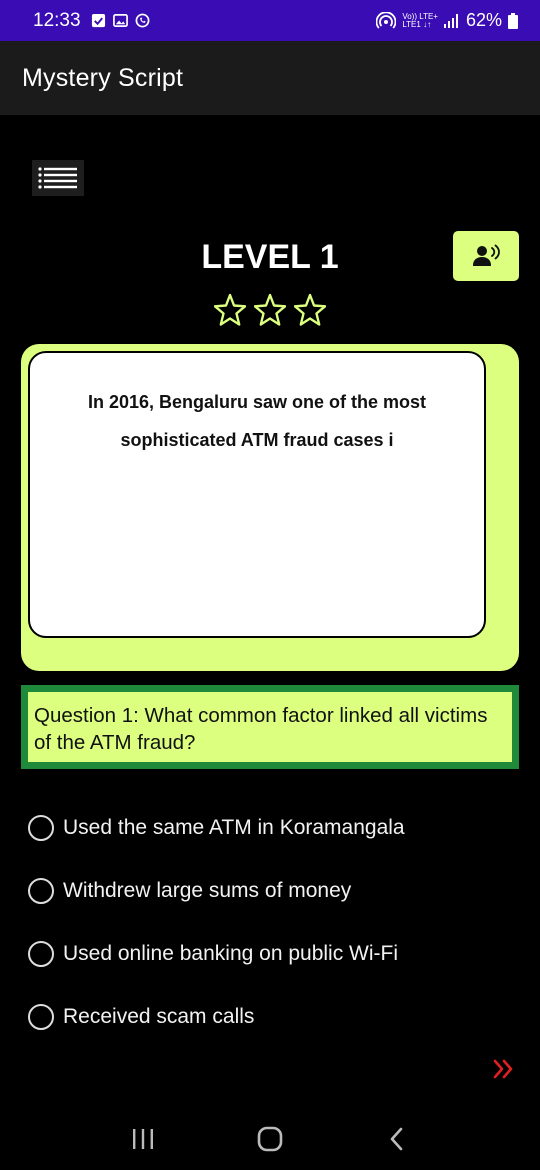 Image resolution: width=540 pixels, height=1170 pixels. What do you see at coordinates (450, 20) in the screenshot?
I see `signal-icon` at bounding box center [450, 20].